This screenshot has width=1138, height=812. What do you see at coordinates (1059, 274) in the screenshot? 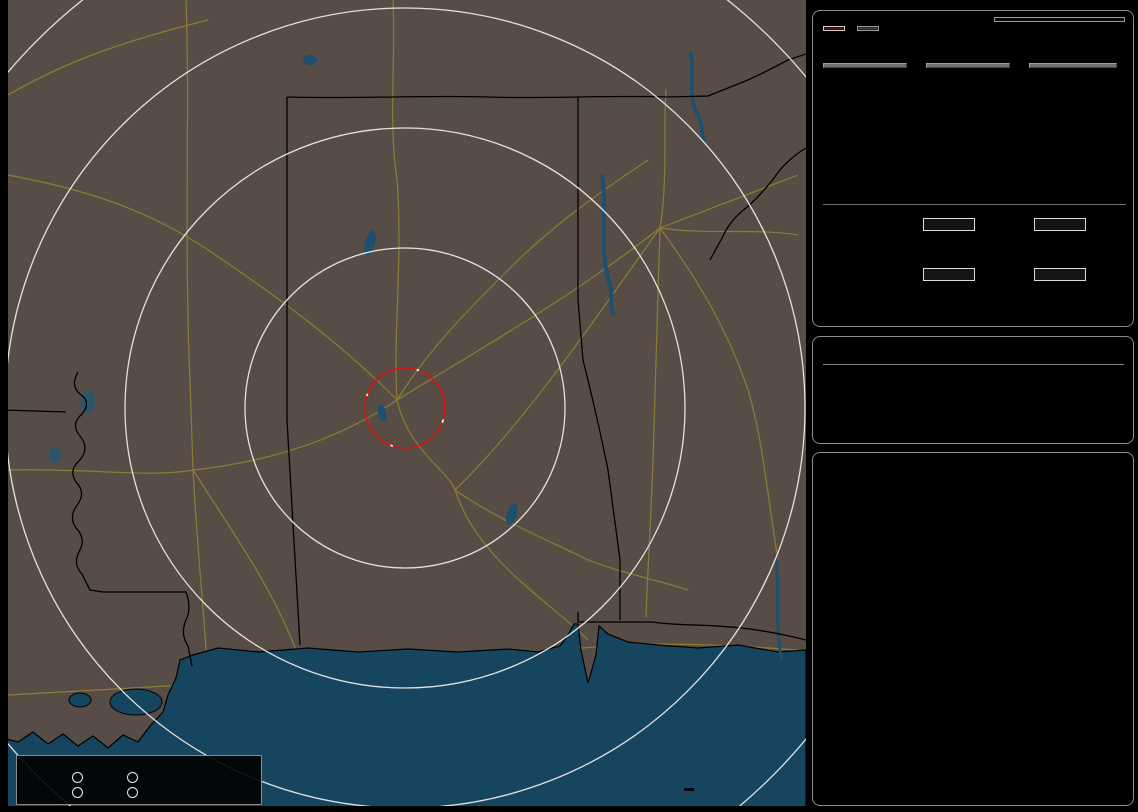
I see `ic-minus-bar` at bounding box center [1059, 274].